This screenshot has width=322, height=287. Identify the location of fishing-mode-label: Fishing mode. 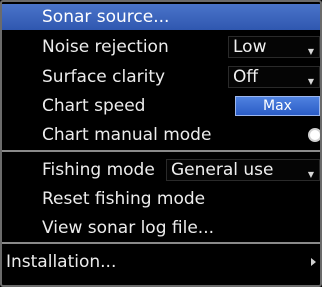
(98, 170).